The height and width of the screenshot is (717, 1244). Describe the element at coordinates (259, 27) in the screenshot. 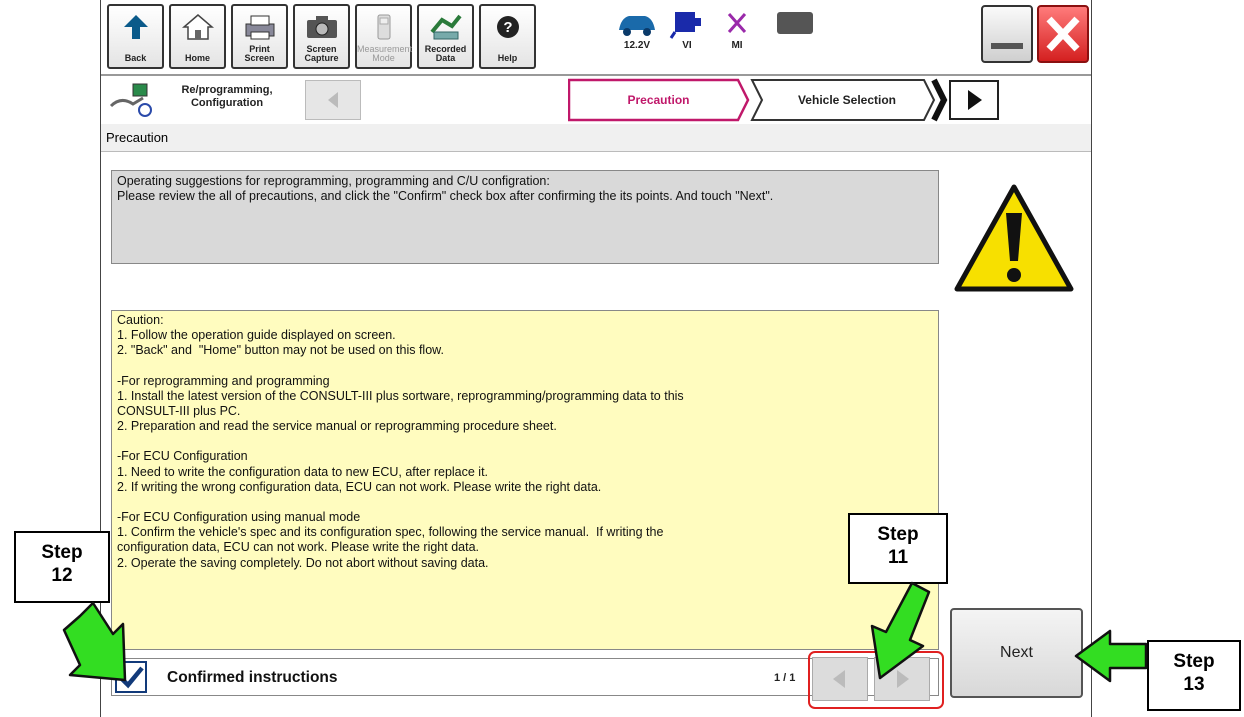

I see `printer-icon` at that location.